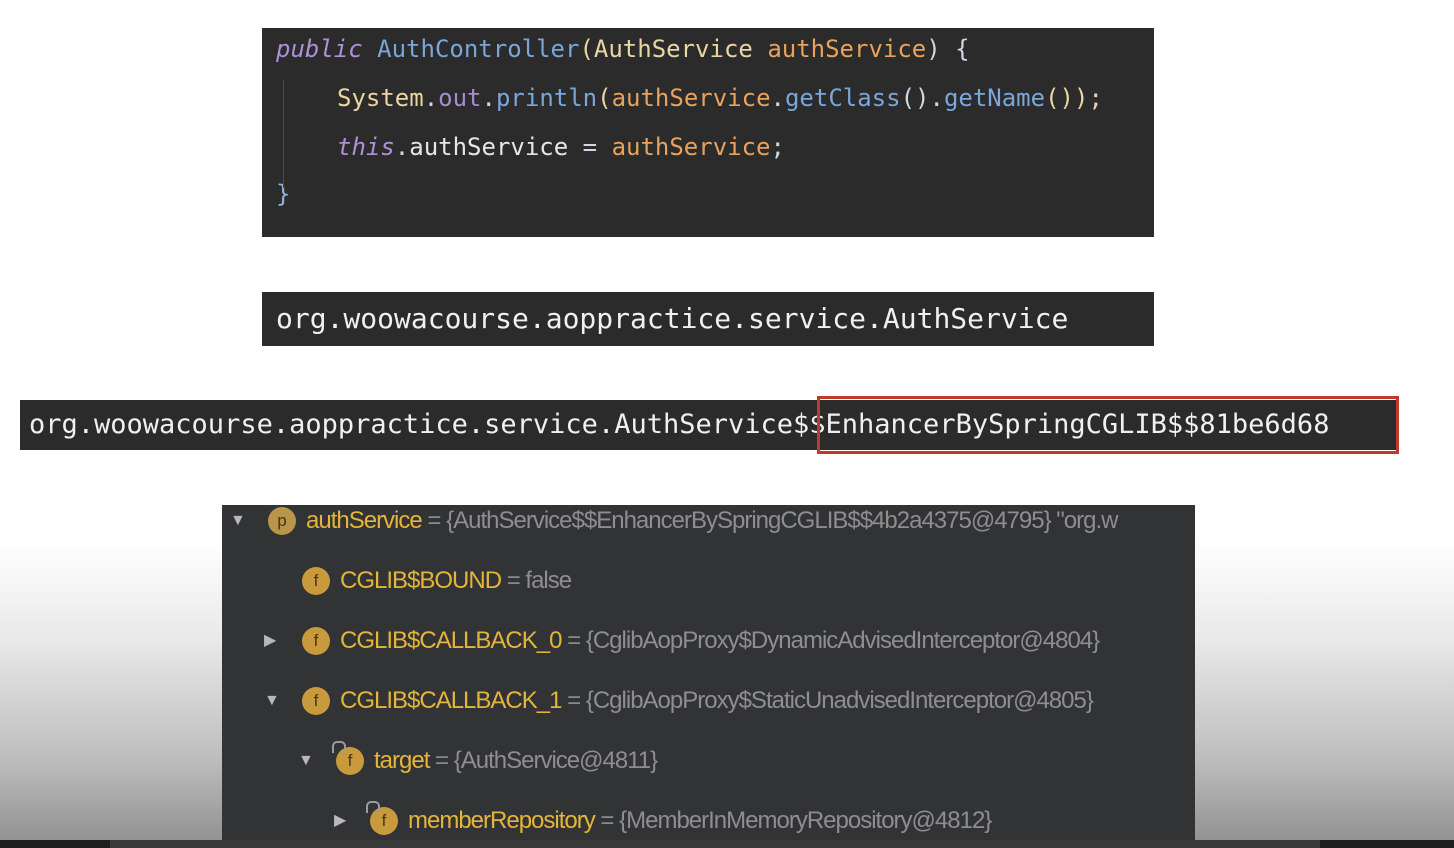 The image size is (1454, 848). What do you see at coordinates (1108, 425) in the screenshot?
I see `highlight-box` at bounding box center [1108, 425].